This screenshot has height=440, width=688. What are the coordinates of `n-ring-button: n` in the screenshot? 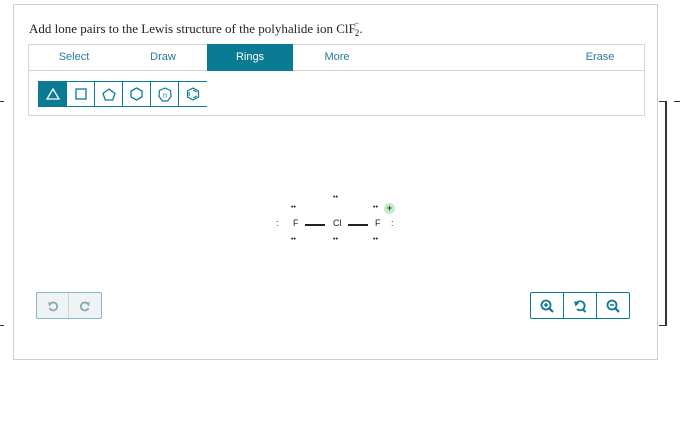 It's located at (165, 94).